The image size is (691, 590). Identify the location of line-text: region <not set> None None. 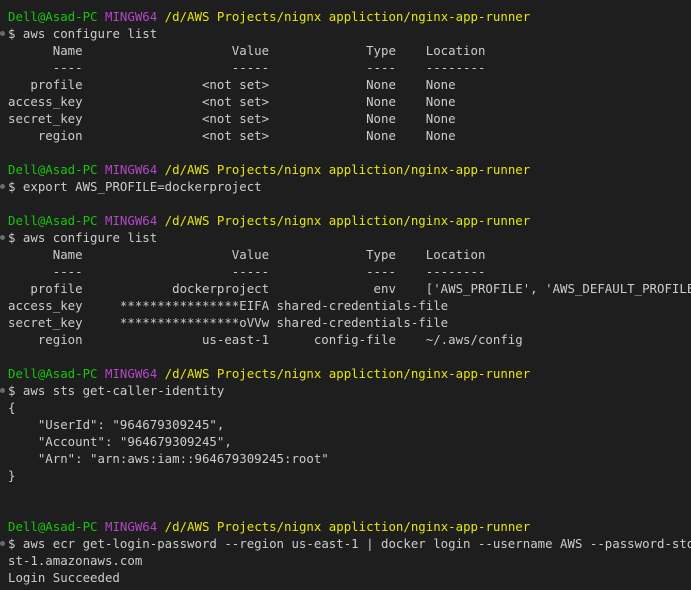
(232, 135).